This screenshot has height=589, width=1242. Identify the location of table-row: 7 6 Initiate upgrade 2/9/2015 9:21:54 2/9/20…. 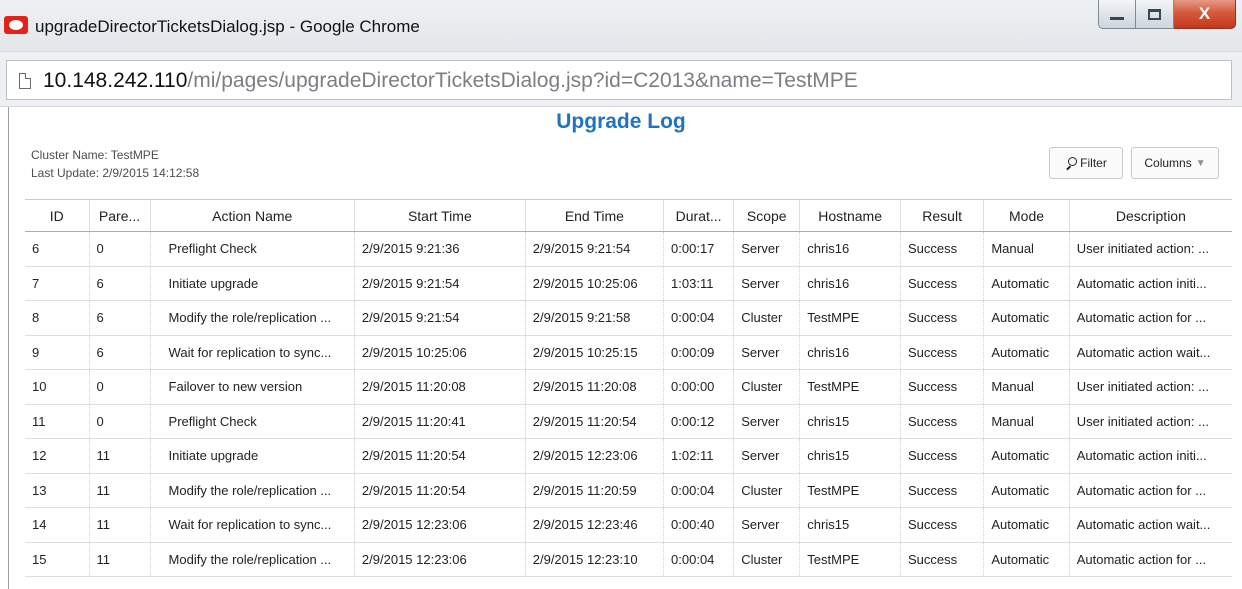
(628, 283).